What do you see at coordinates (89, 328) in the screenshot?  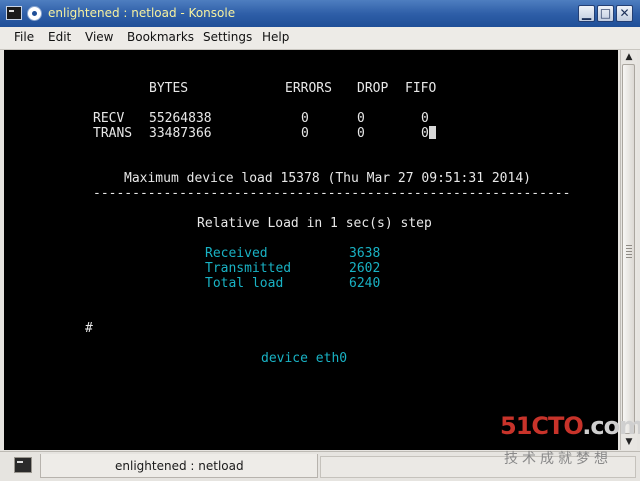 I see `shell-prompt: #` at bounding box center [89, 328].